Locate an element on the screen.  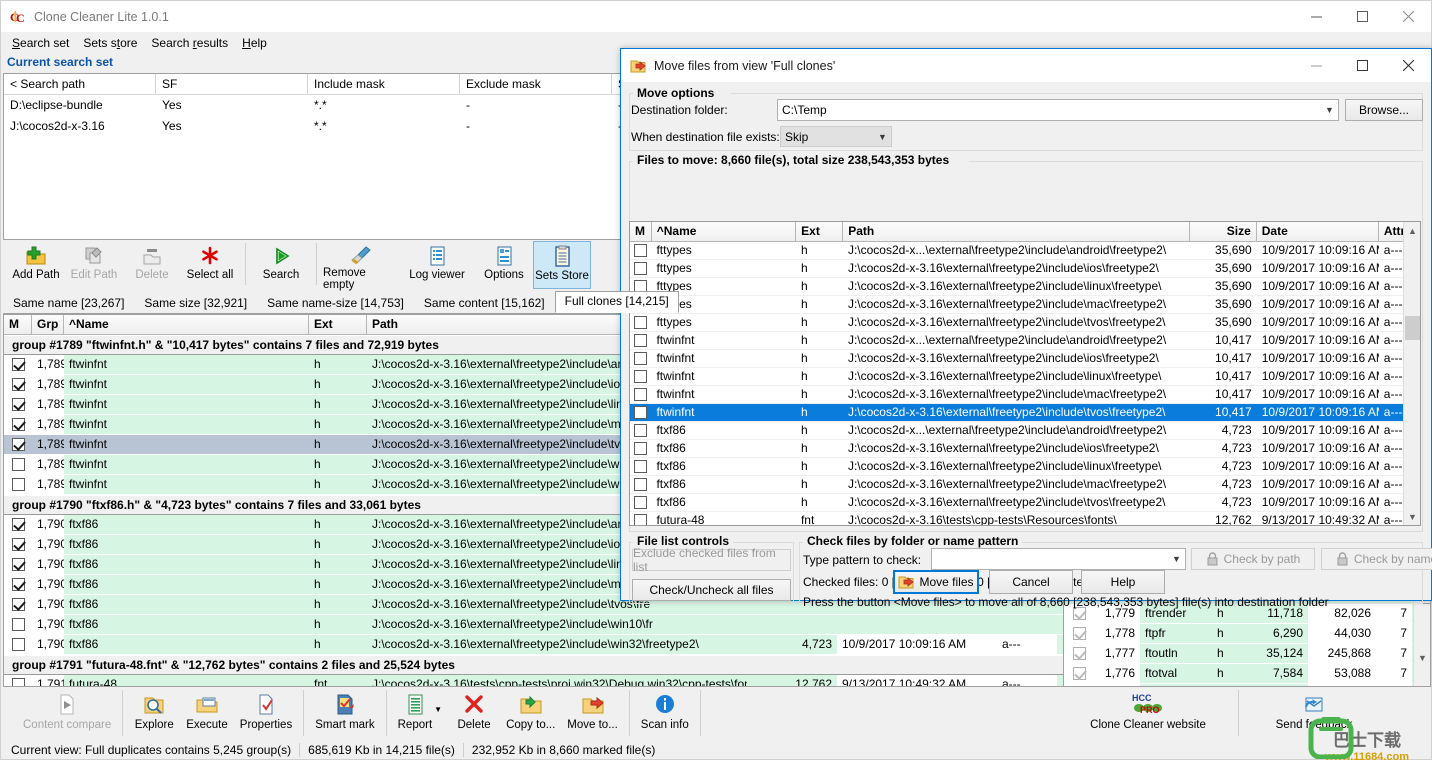
cancel-button: Cancel is located at coordinates (1031, 582).